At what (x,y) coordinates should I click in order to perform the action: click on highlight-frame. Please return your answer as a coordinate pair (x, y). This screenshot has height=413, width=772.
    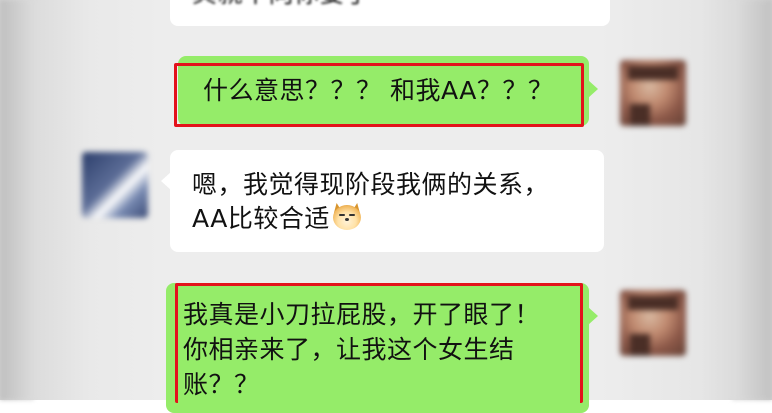
    Looking at the image, I should click on (379, 95).